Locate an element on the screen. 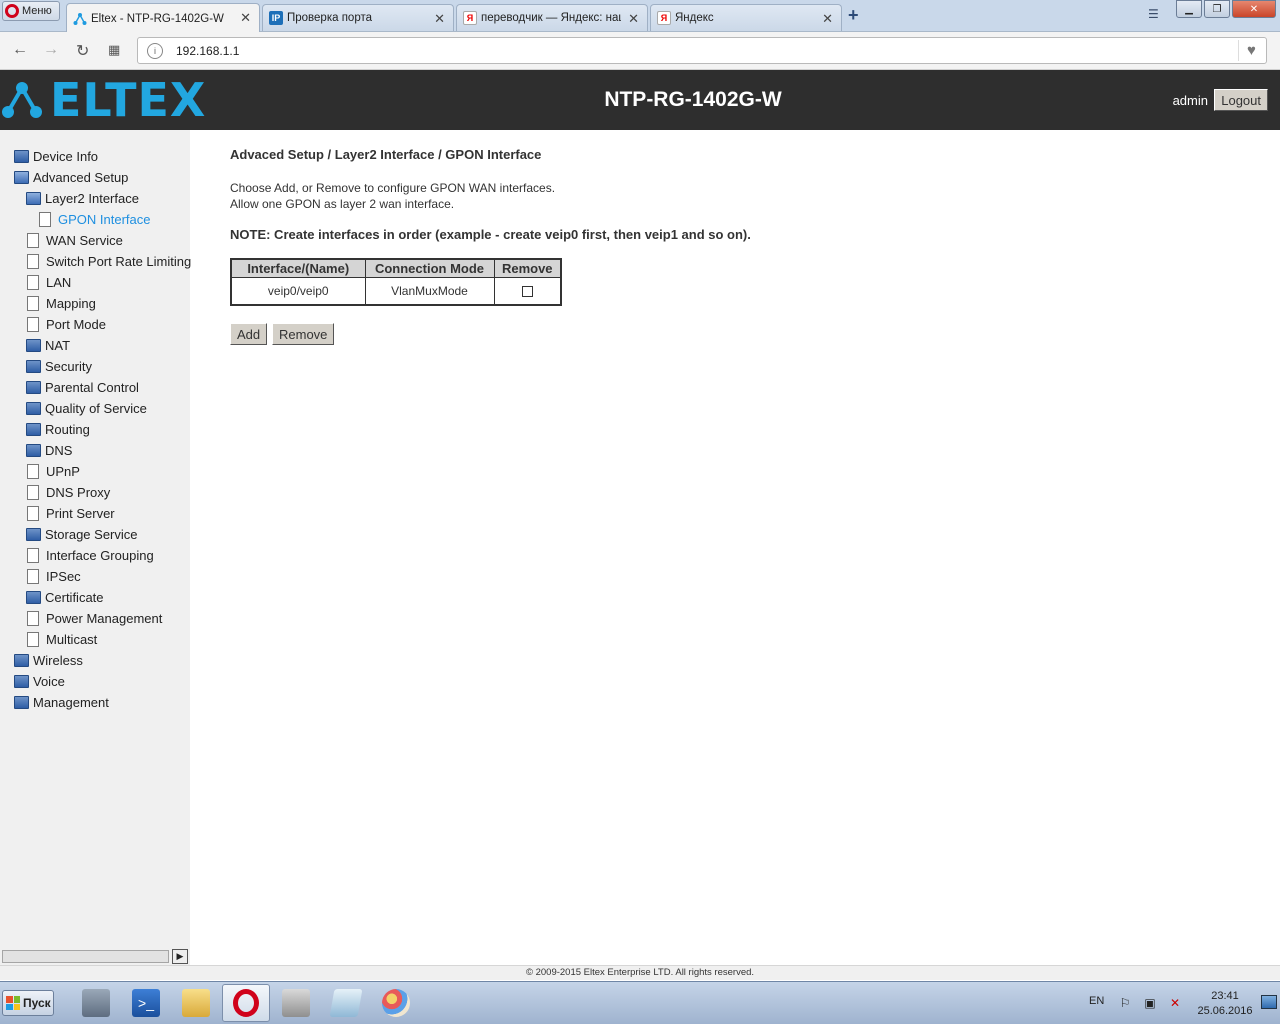 Image resolution: width=1280 pixels, height=1024 pixels. sidebar-item-nat: NAT is located at coordinates (48, 345).